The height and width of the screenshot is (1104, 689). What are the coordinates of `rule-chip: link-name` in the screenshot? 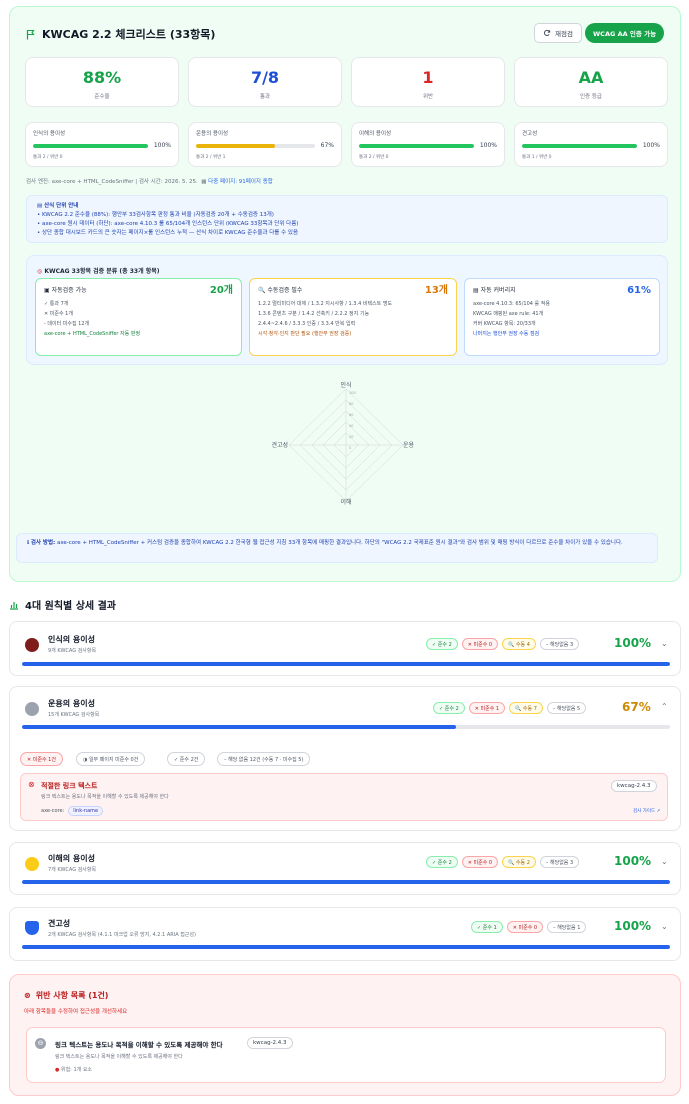 It's located at (86, 811).